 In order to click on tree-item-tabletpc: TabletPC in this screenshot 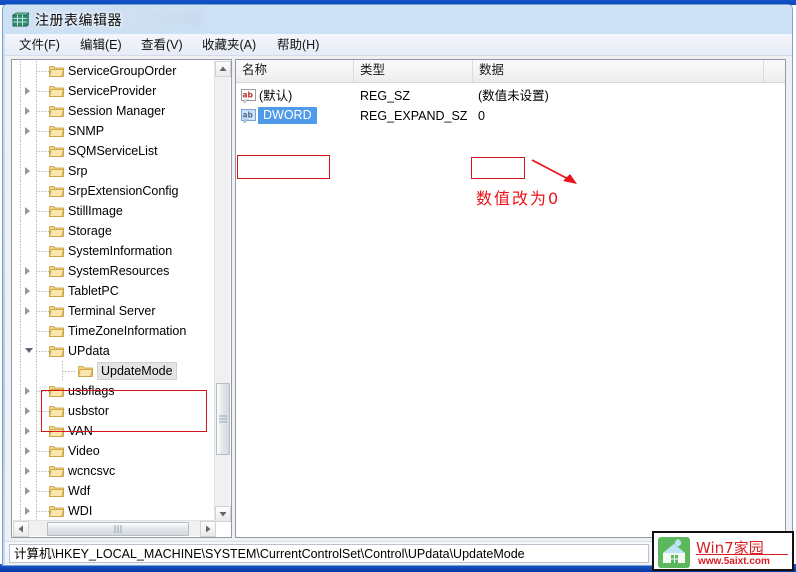, I will do `click(114, 291)`.